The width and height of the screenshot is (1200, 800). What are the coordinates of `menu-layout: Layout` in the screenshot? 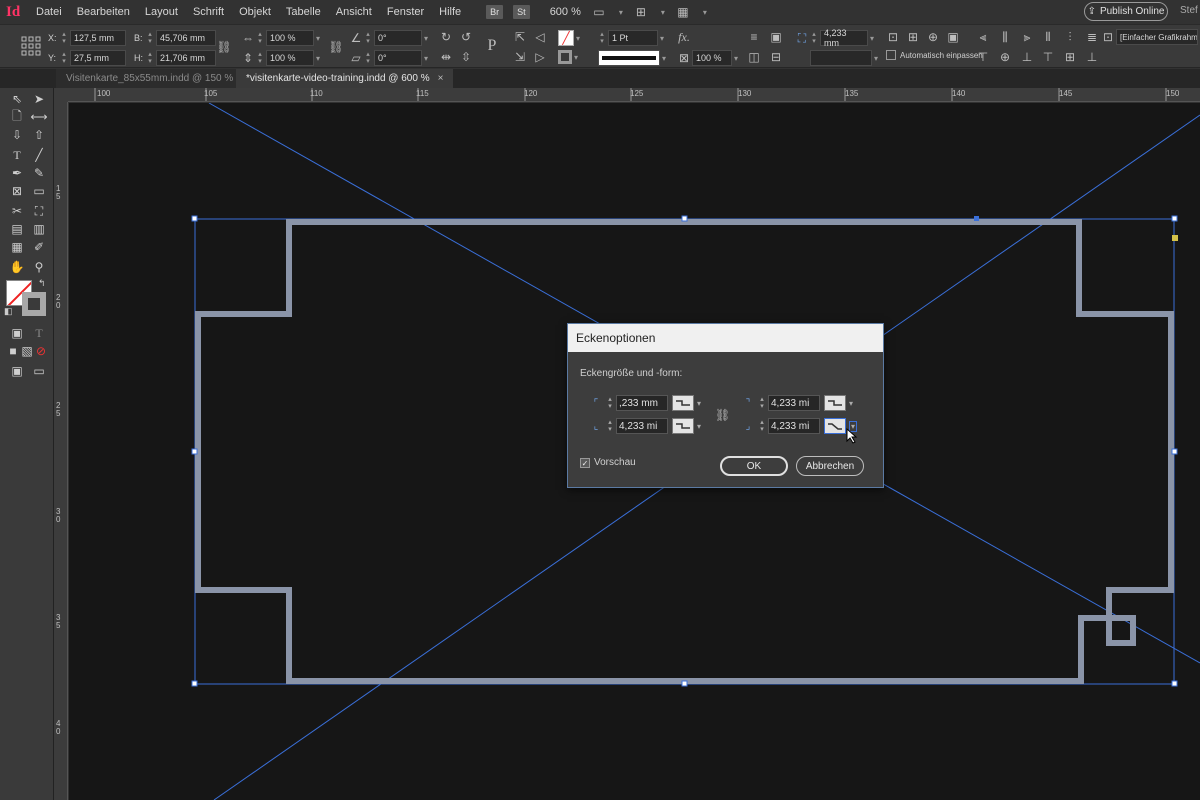 It's located at (161, 12).